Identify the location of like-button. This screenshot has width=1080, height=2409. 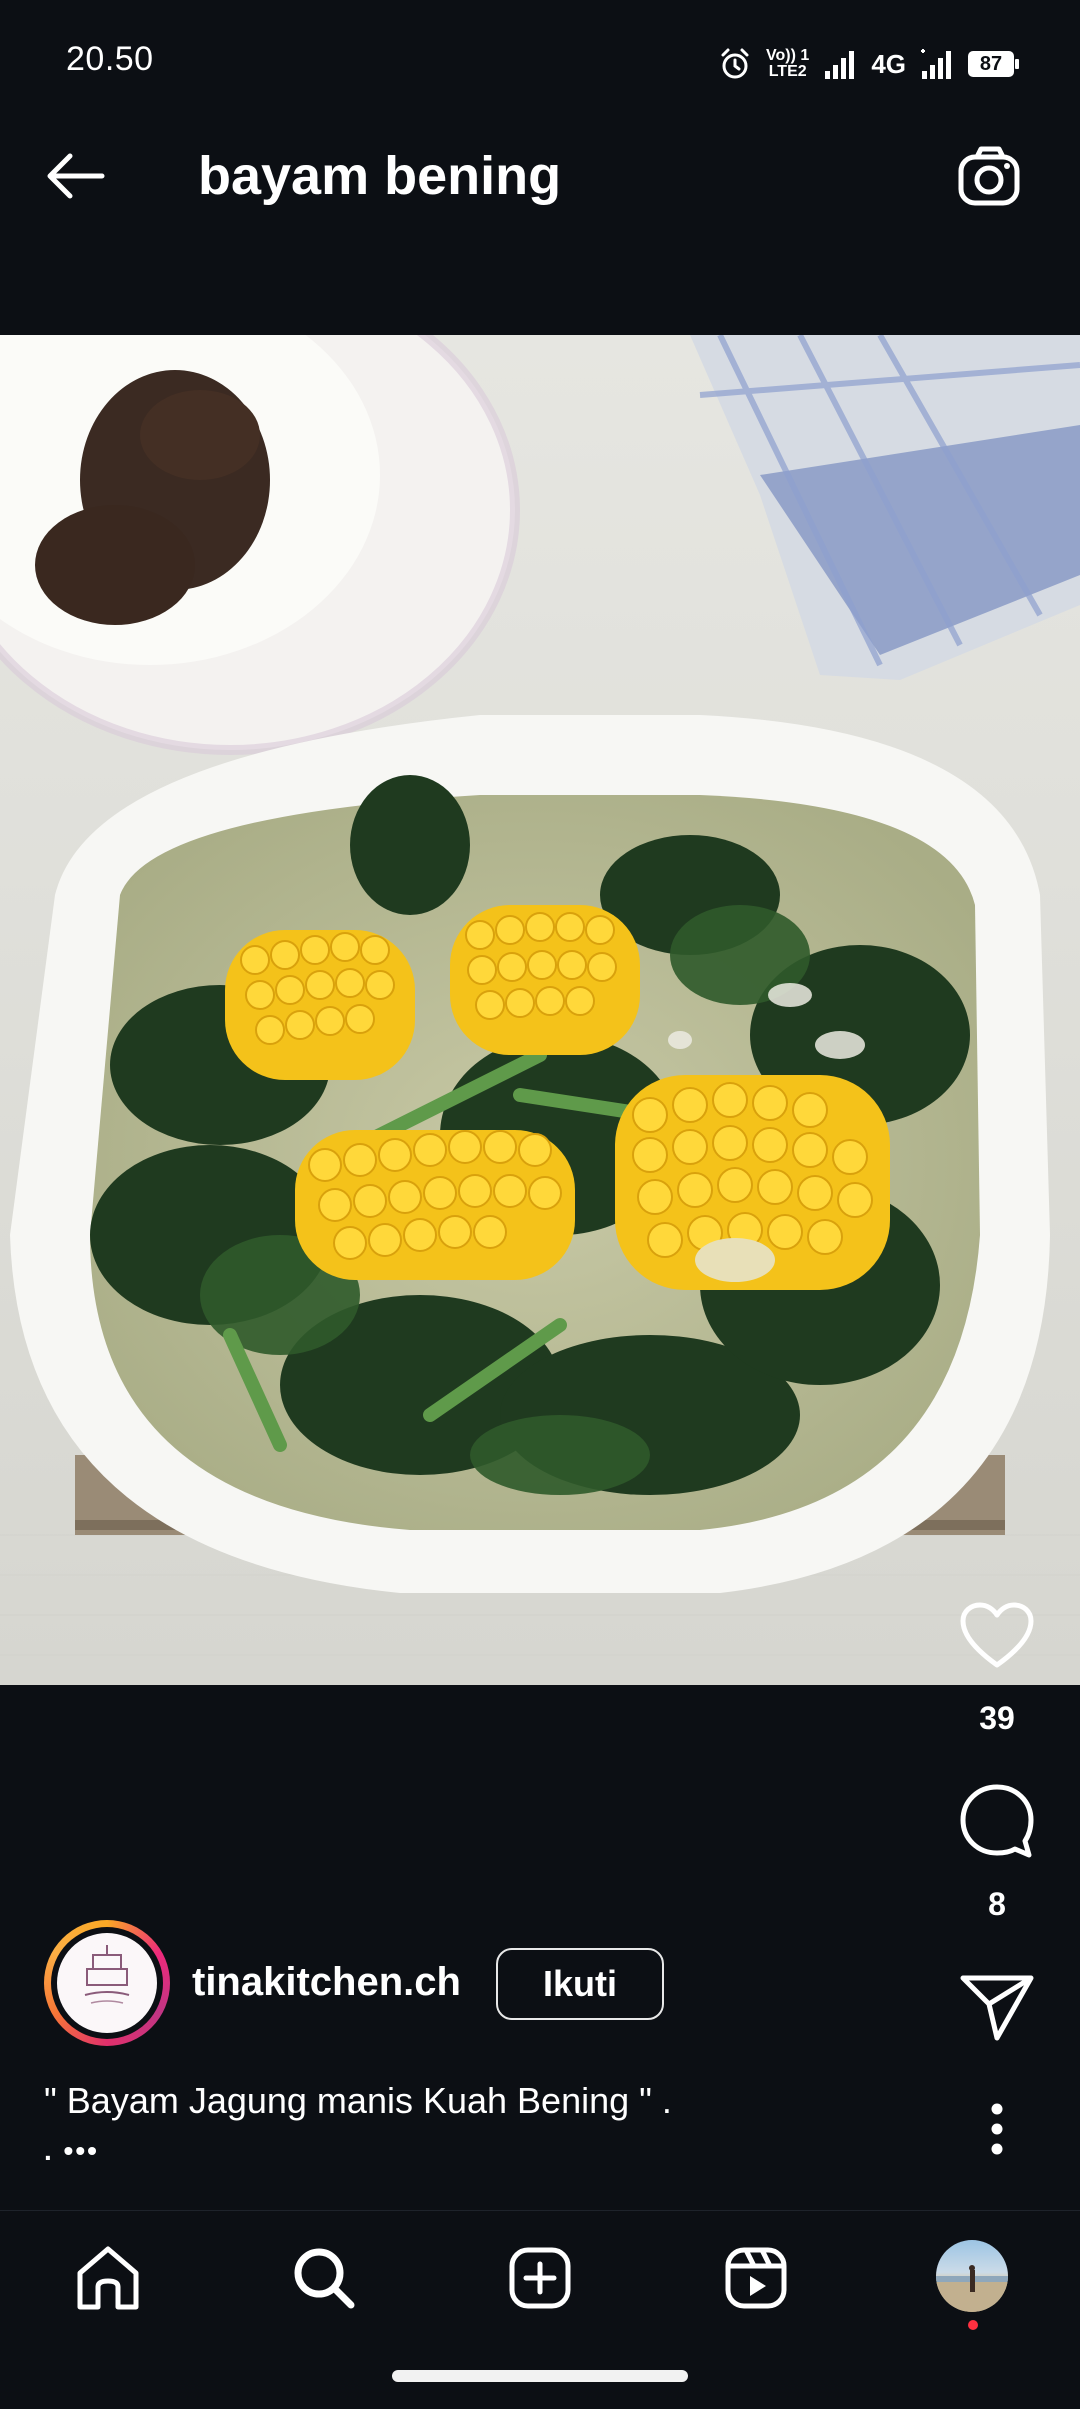
(997, 1636).